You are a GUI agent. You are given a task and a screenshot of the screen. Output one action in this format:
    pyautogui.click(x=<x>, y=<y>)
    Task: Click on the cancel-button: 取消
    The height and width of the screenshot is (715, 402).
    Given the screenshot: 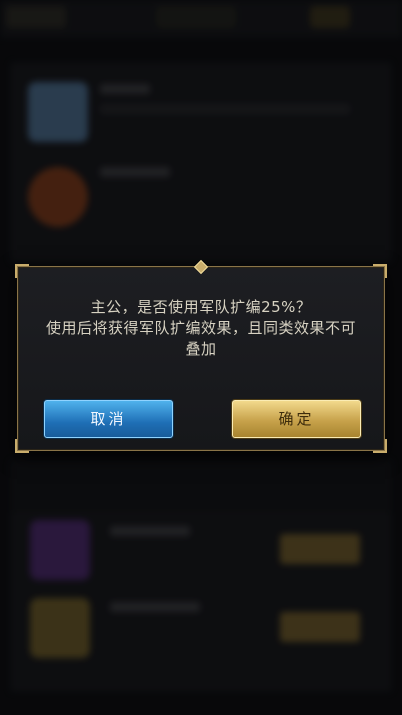 What is the action you would take?
    pyautogui.click(x=108, y=419)
    